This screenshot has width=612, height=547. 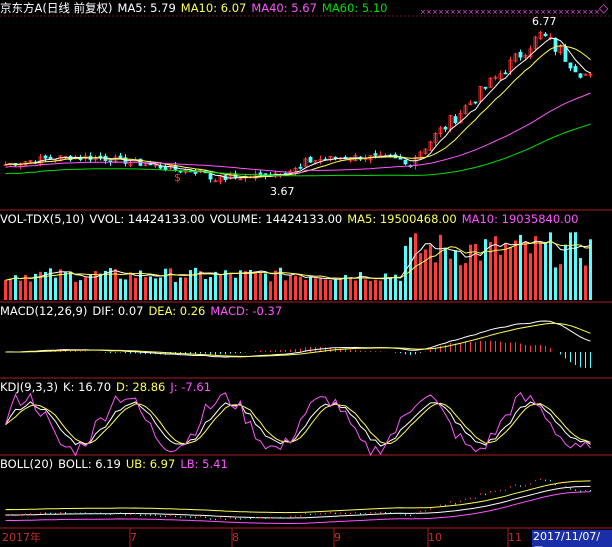 What do you see at coordinates (603, 8) in the screenshot?
I see `window-toggle-icon: ◇` at bounding box center [603, 8].